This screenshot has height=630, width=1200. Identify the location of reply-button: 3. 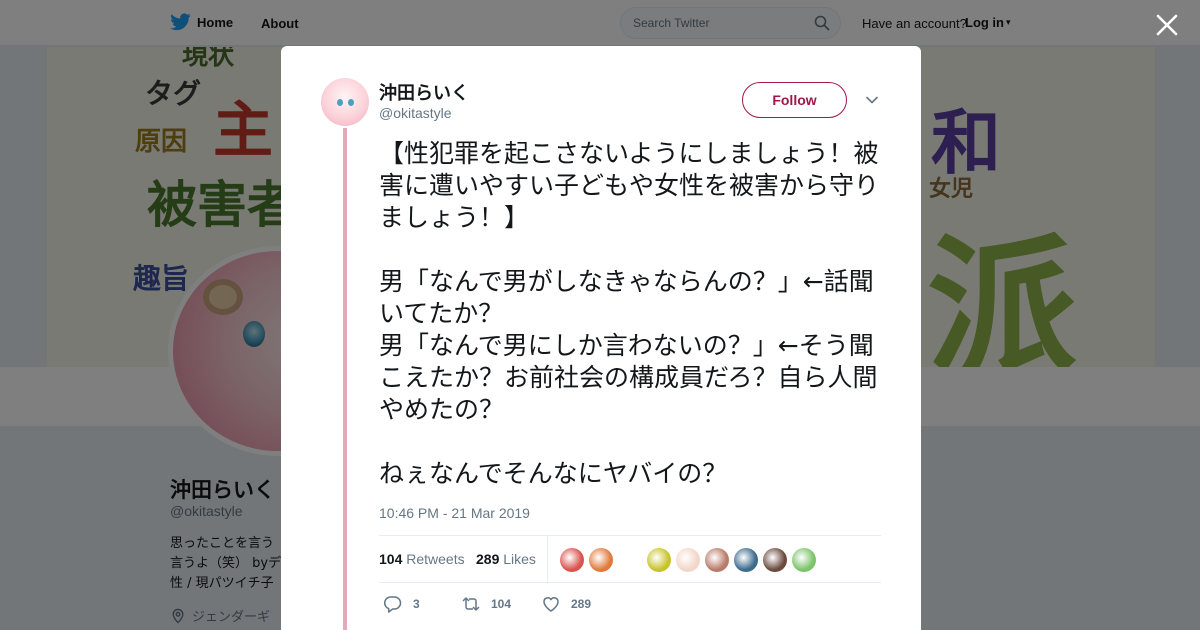
(401, 604).